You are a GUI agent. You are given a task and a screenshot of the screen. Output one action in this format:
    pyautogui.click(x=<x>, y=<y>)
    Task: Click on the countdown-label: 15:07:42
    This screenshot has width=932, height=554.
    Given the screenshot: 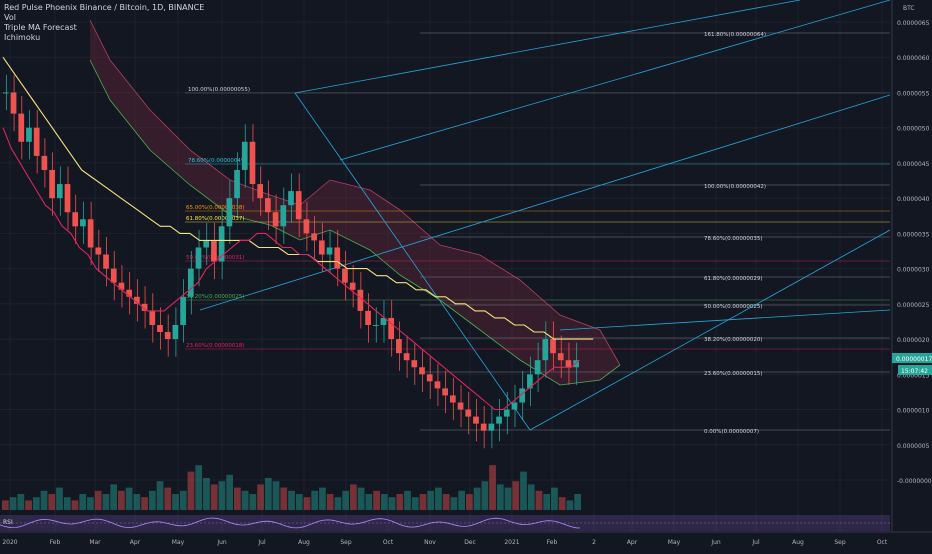 What is the action you would take?
    pyautogui.click(x=914, y=371)
    